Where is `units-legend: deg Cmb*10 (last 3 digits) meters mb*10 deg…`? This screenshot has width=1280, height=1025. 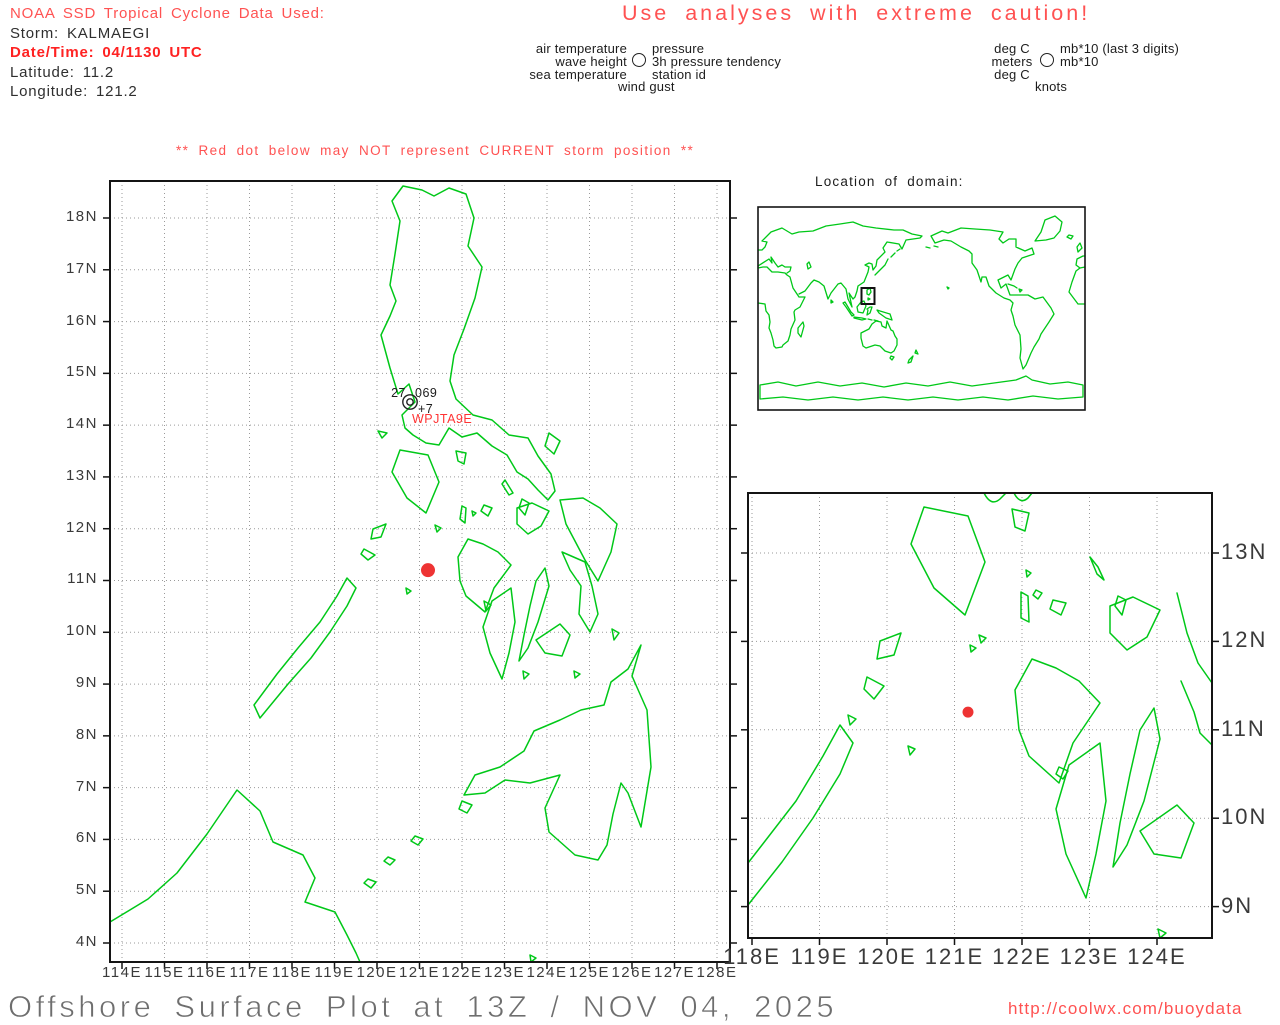
units-legend: deg Cmb*10 (last 3 digits) meters mb*10 deg… is located at coordinates (1120, 71).